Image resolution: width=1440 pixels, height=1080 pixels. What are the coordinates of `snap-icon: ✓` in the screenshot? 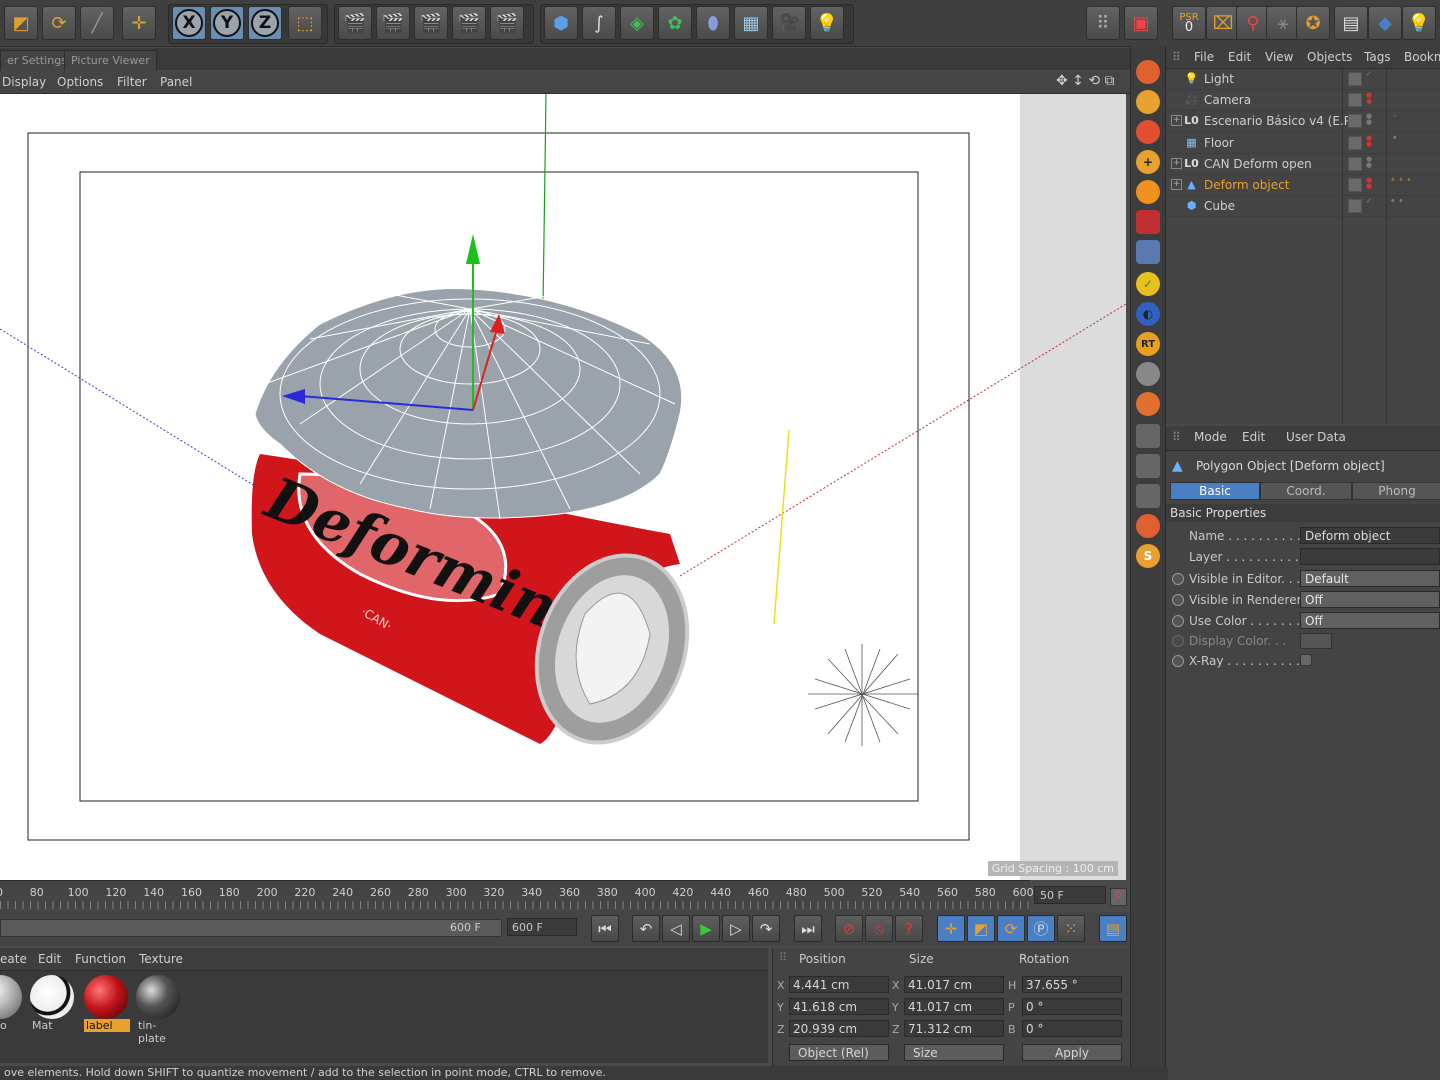 It's located at (1148, 284).